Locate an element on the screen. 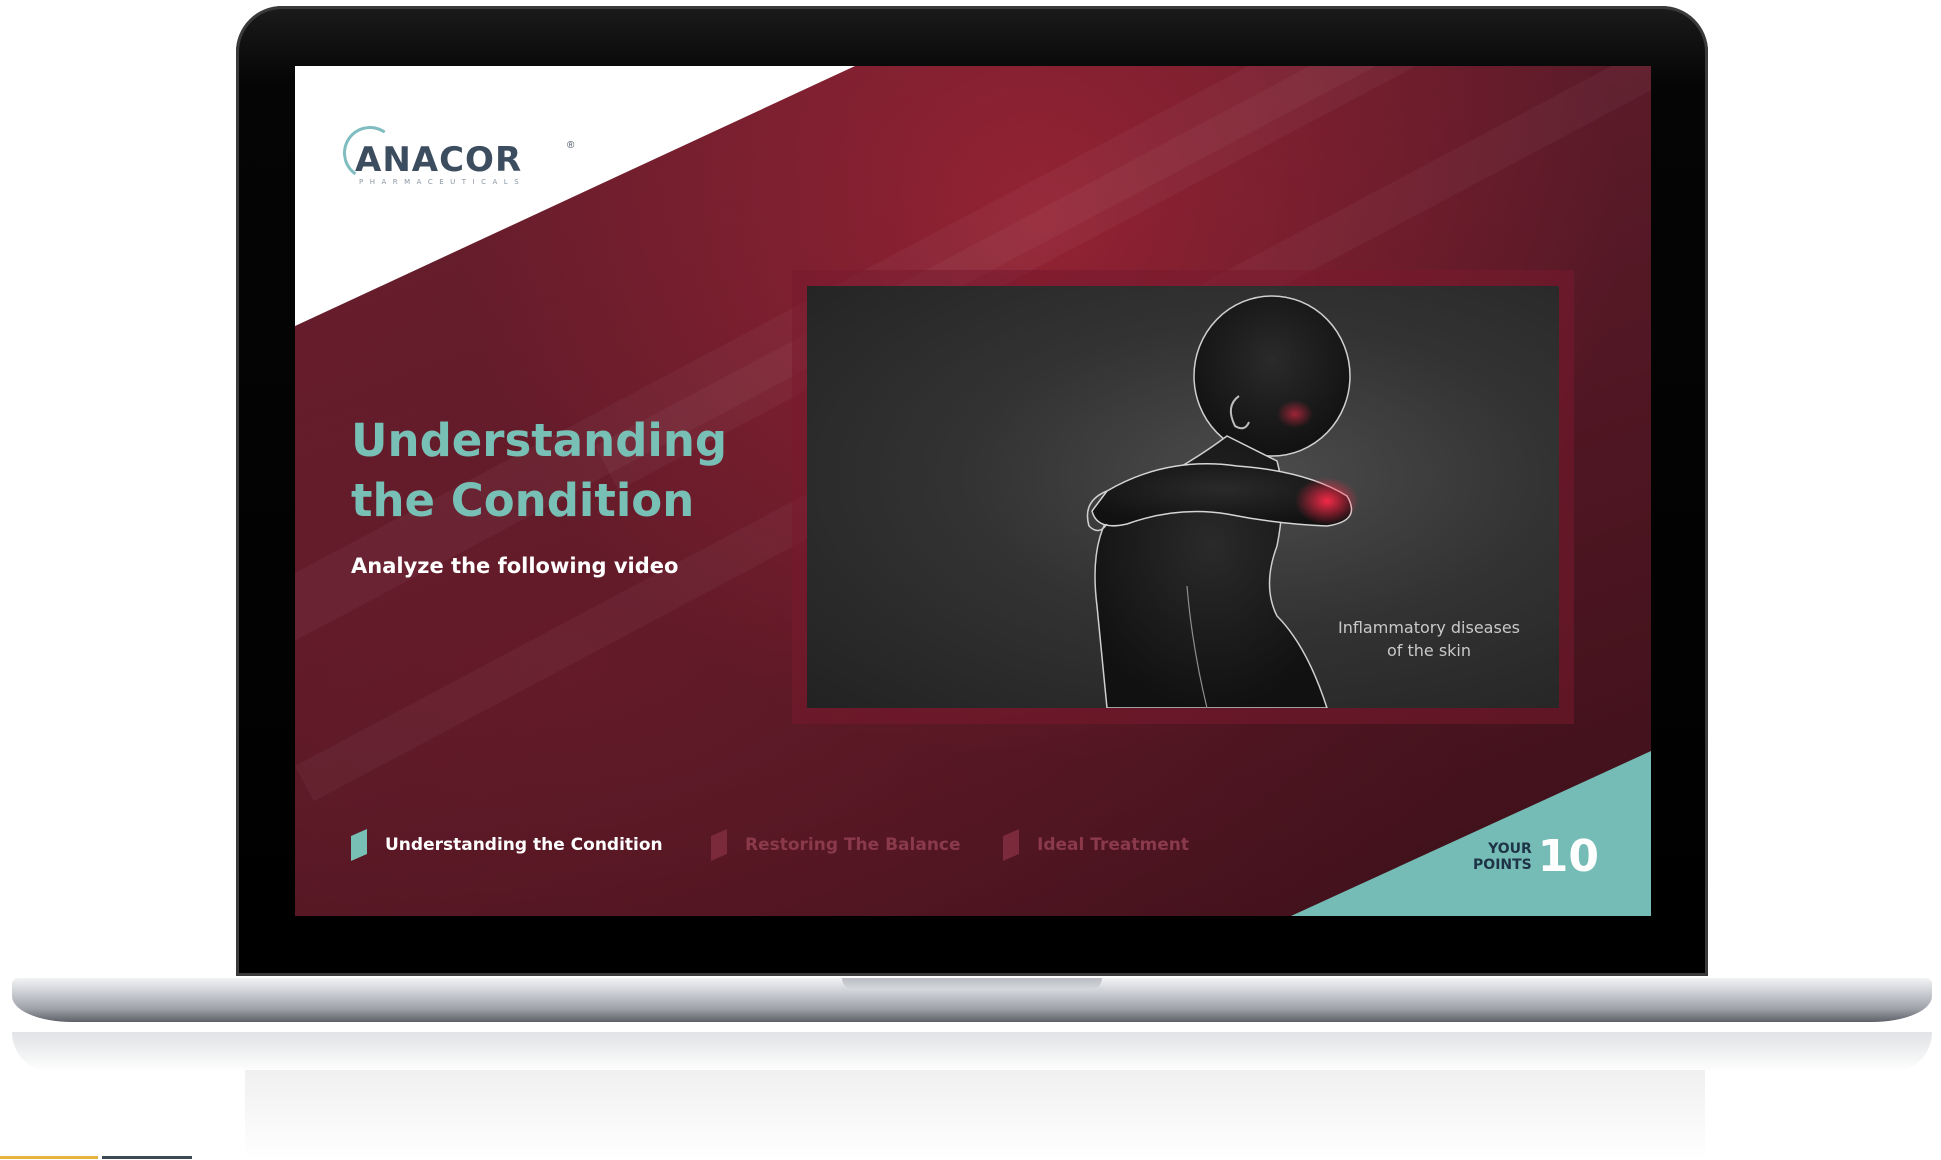 This screenshot has height=1160, width=1941. nav-item-ideal-treatment: Ideal Treatment is located at coordinates (1096, 845).